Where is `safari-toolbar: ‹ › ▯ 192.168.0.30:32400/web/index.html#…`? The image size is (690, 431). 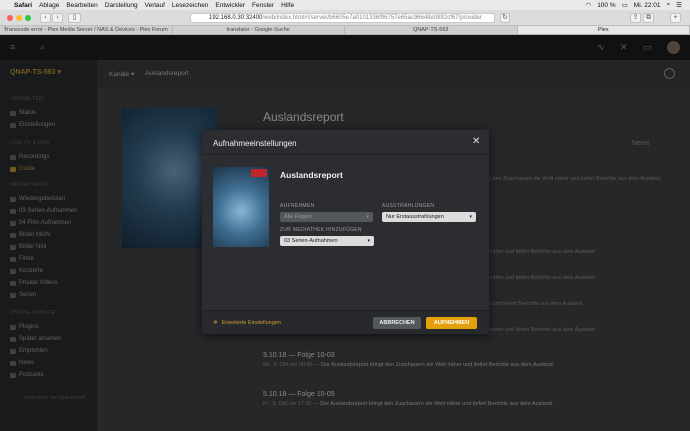 safari-toolbar: ‹ › ▯ 192.168.0.30:32400/web/index.html#… is located at coordinates (345, 18).